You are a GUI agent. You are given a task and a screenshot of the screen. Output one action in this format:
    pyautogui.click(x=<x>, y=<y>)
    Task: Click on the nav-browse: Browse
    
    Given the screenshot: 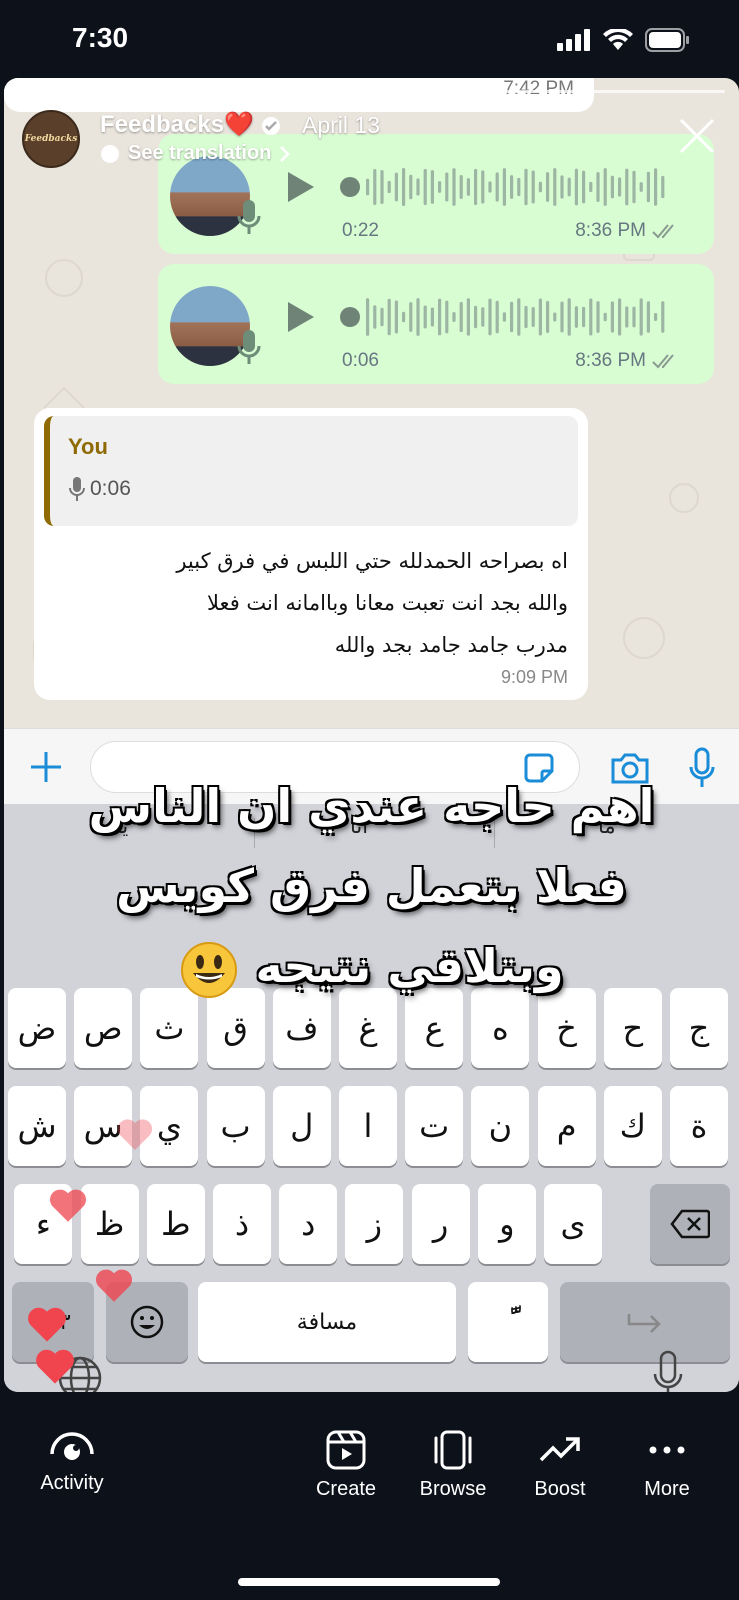 What is the action you would take?
    pyautogui.click(x=453, y=1465)
    